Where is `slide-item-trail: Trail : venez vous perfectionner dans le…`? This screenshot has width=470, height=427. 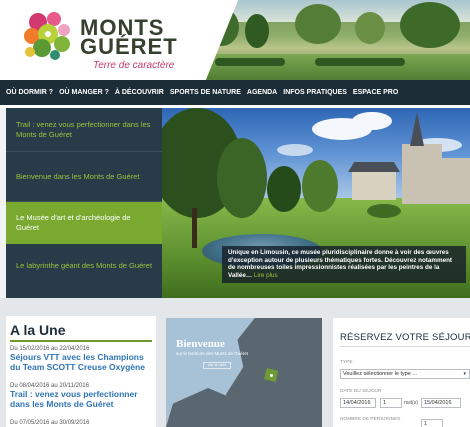
slide-item-trail: Trail : venez vous perfectionner dans le… is located at coordinates (84, 130).